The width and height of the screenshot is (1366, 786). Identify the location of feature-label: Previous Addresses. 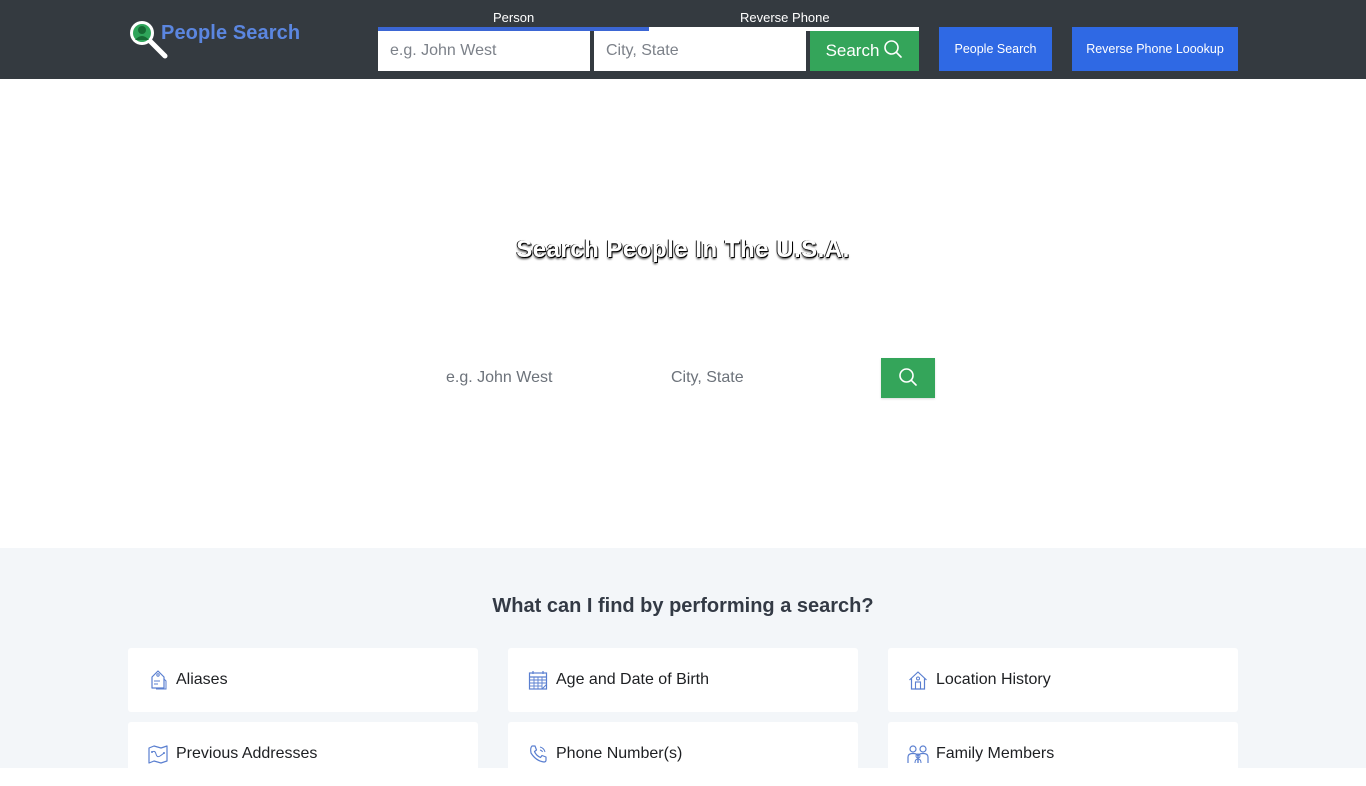
(247, 753).